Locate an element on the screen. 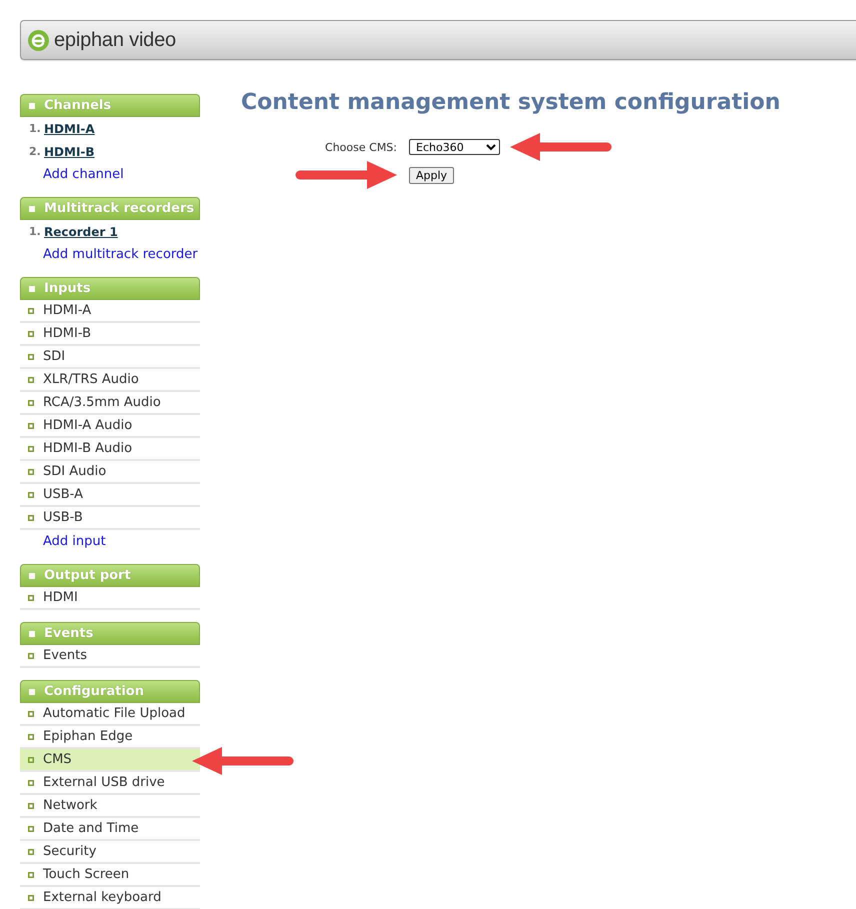 The height and width of the screenshot is (909, 856). menu-item: CMS is located at coordinates (110, 760).